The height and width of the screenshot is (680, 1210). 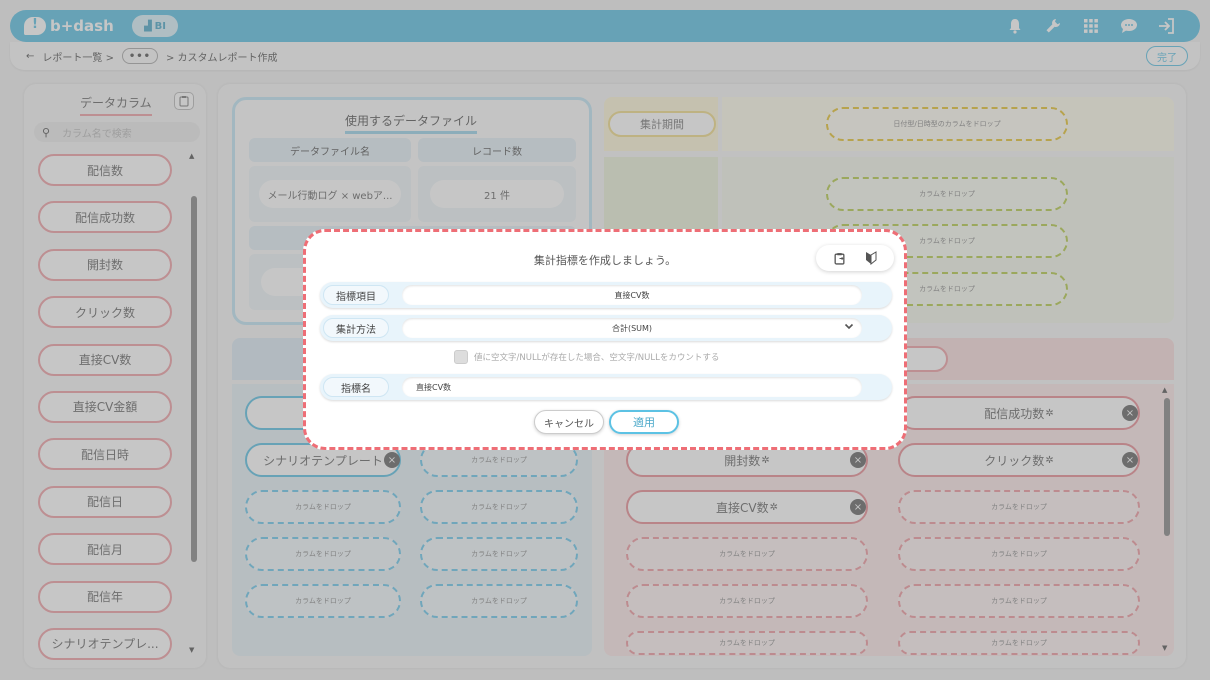 I want to click on aggregation-row: 集計方法 合計(SUM), so click(x=606, y=328).